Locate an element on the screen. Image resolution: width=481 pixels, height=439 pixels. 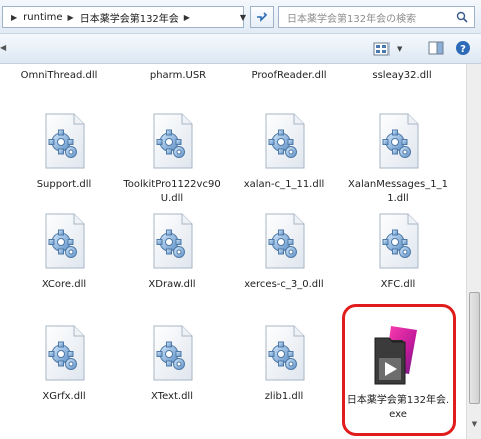
file-item: xalan-c_1_11.dll is located at coordinates (284, 152).